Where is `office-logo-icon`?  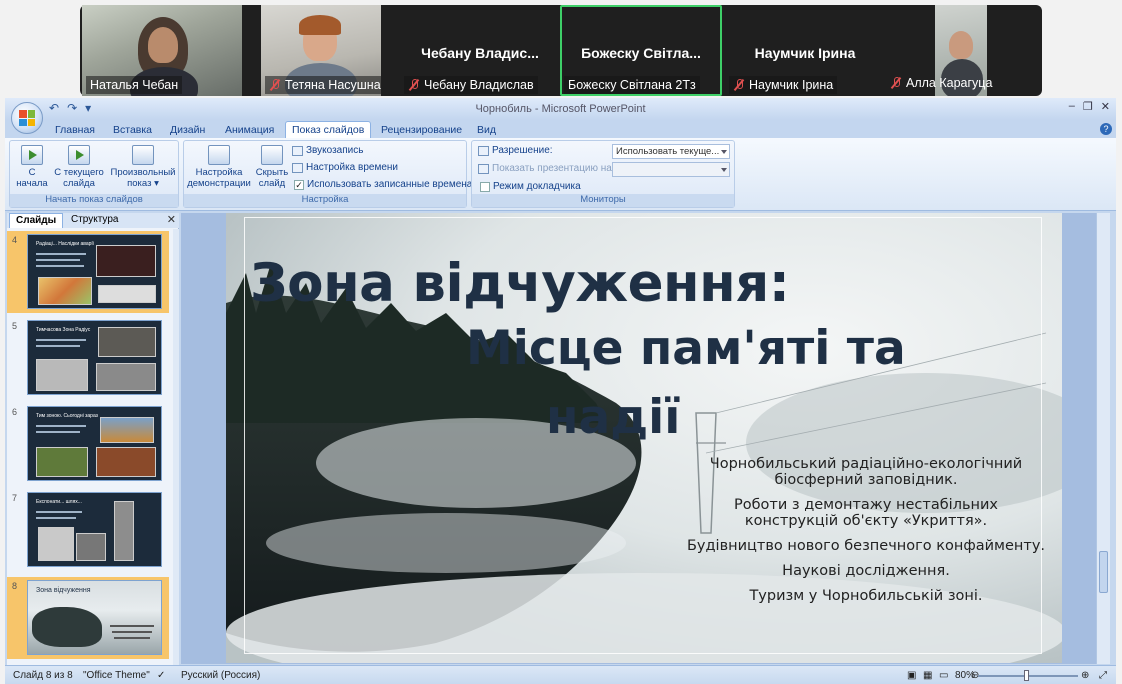 office-logo-icon is located at coordinates (27, 118).